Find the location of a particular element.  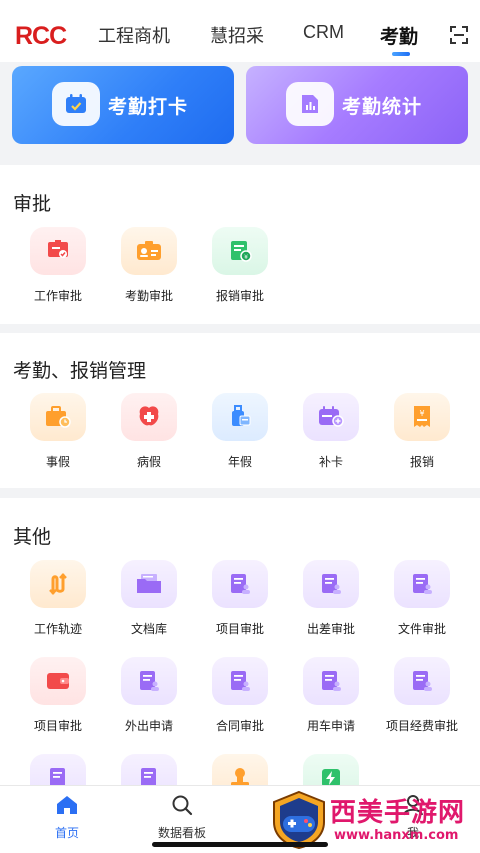

nav-data-dashboard-label: 数据看板 is located at coordinates (181, 833).